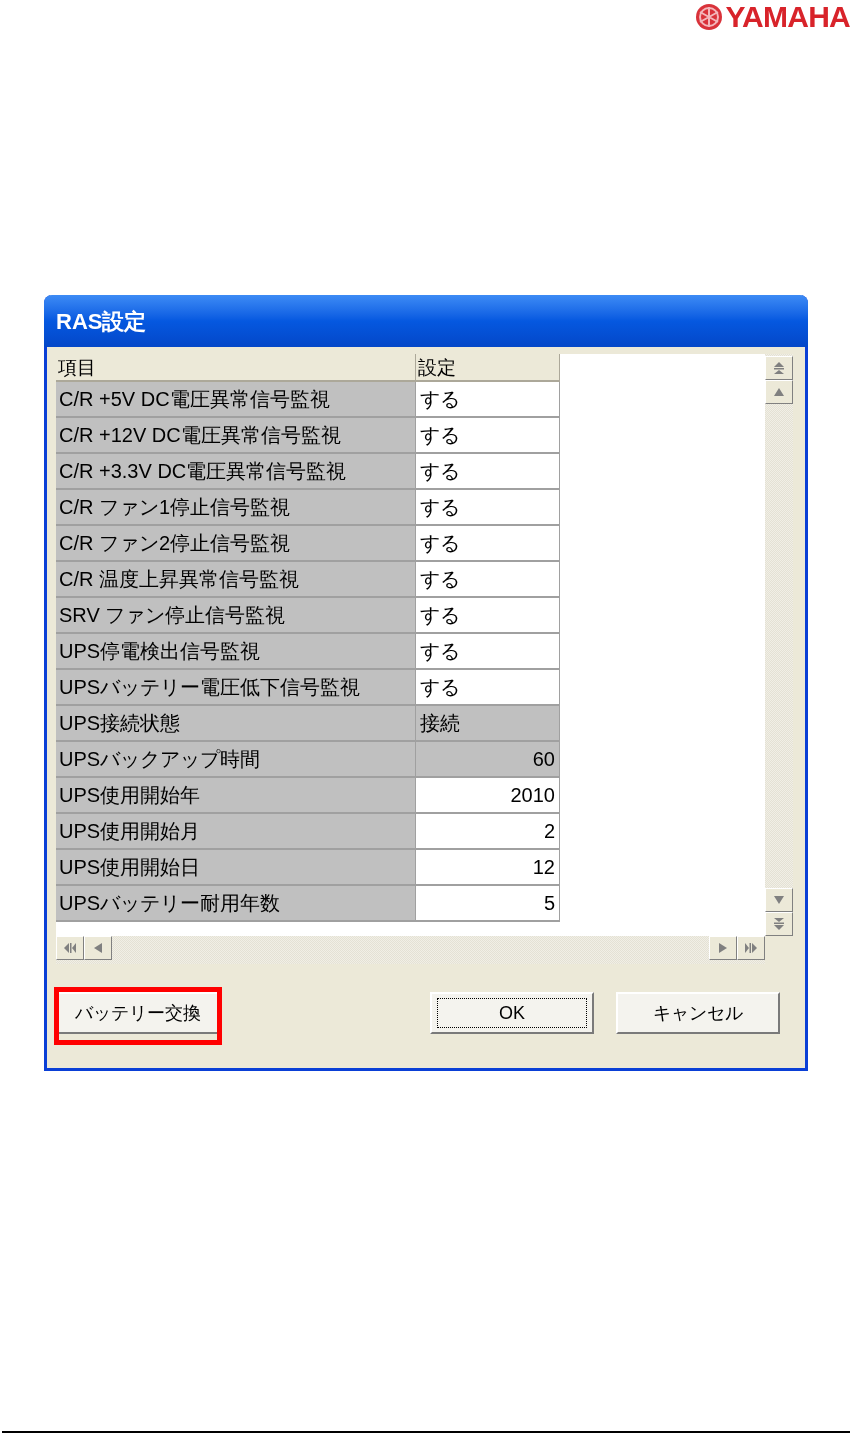 The image size is (852, 1439). What do you see at coordinates (236, 436) in the screenshot?
I see `table-cell: C/R +12V DC電圧異常信号監視` at bounding box center [236, 436].